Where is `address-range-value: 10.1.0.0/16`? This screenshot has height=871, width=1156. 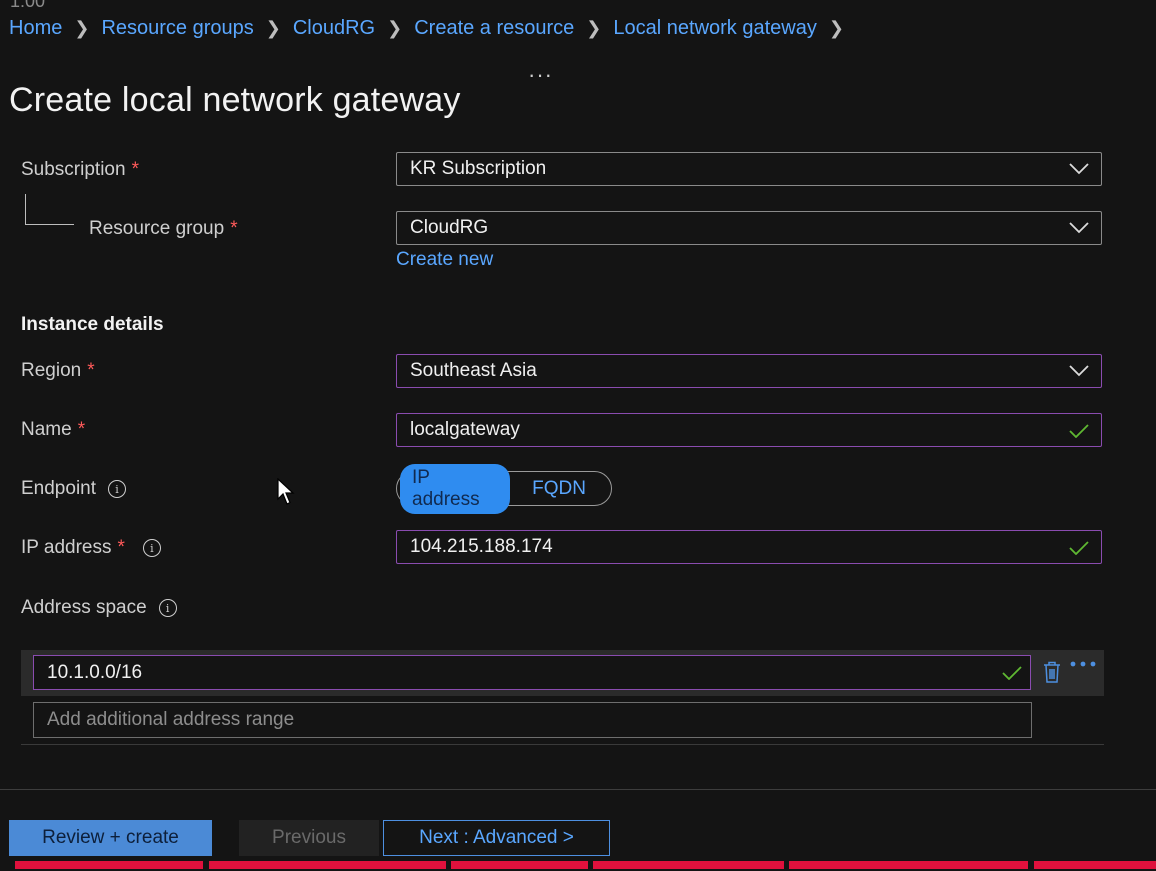
address-range-value: 10.1.0.0/16 is located at coordinates (95, 672).